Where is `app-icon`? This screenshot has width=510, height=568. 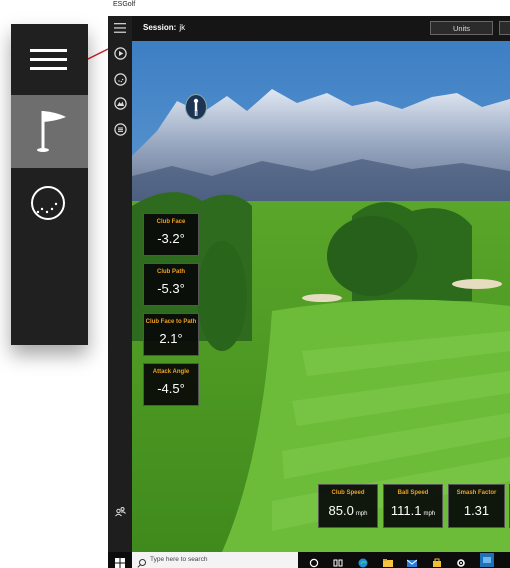 app-icon is located at coordinates (487, 560).